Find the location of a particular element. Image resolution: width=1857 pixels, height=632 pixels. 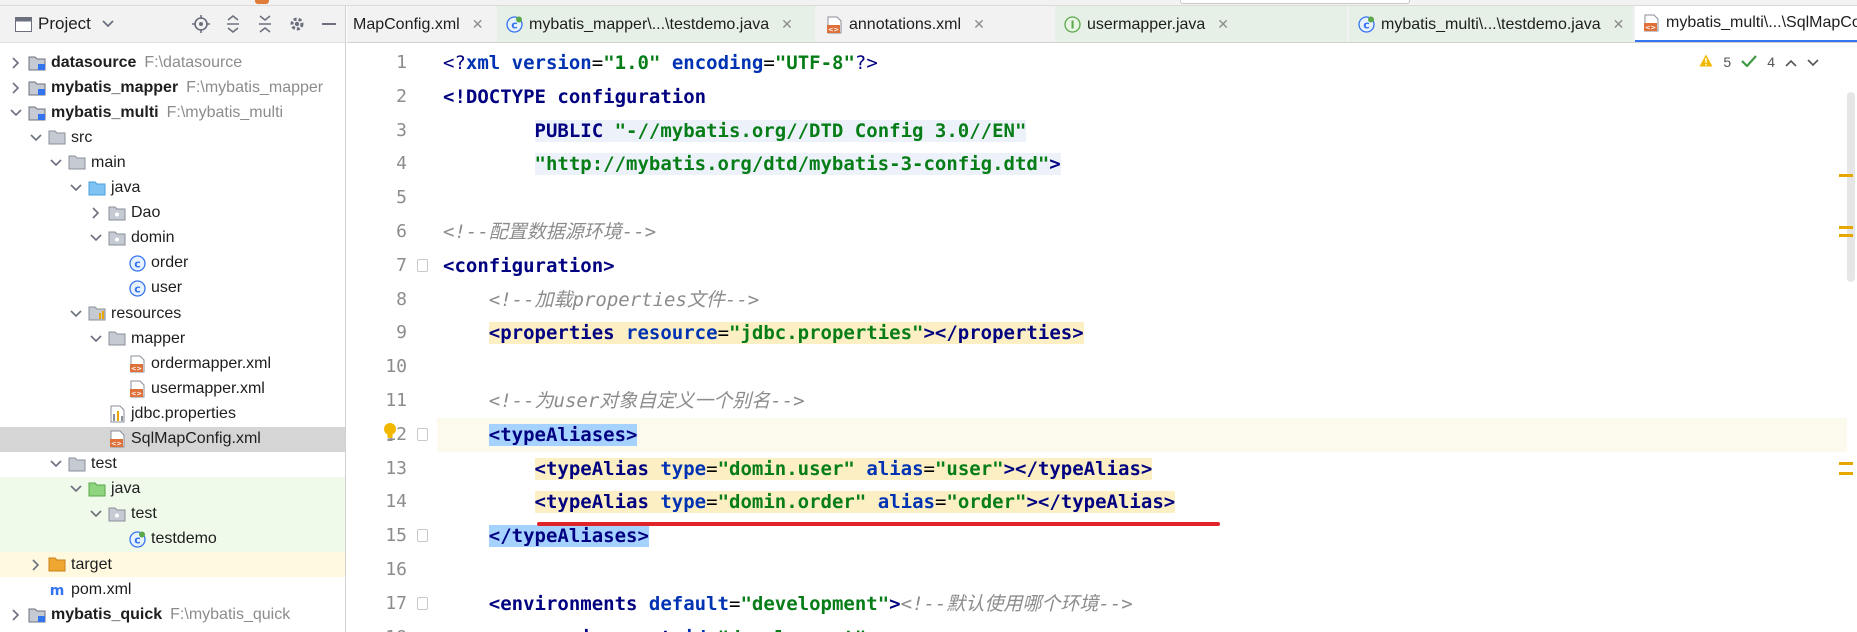

tree-item: main is located at coordinates (172, 162).